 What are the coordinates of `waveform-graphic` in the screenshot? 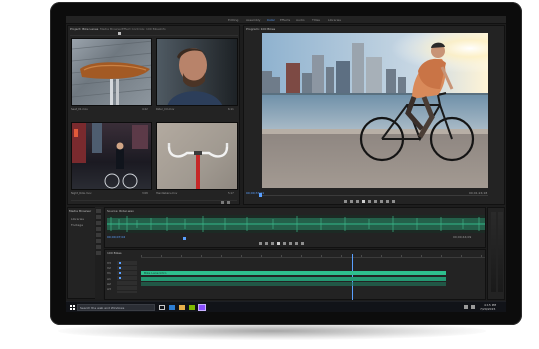 It's located at (296, 224).